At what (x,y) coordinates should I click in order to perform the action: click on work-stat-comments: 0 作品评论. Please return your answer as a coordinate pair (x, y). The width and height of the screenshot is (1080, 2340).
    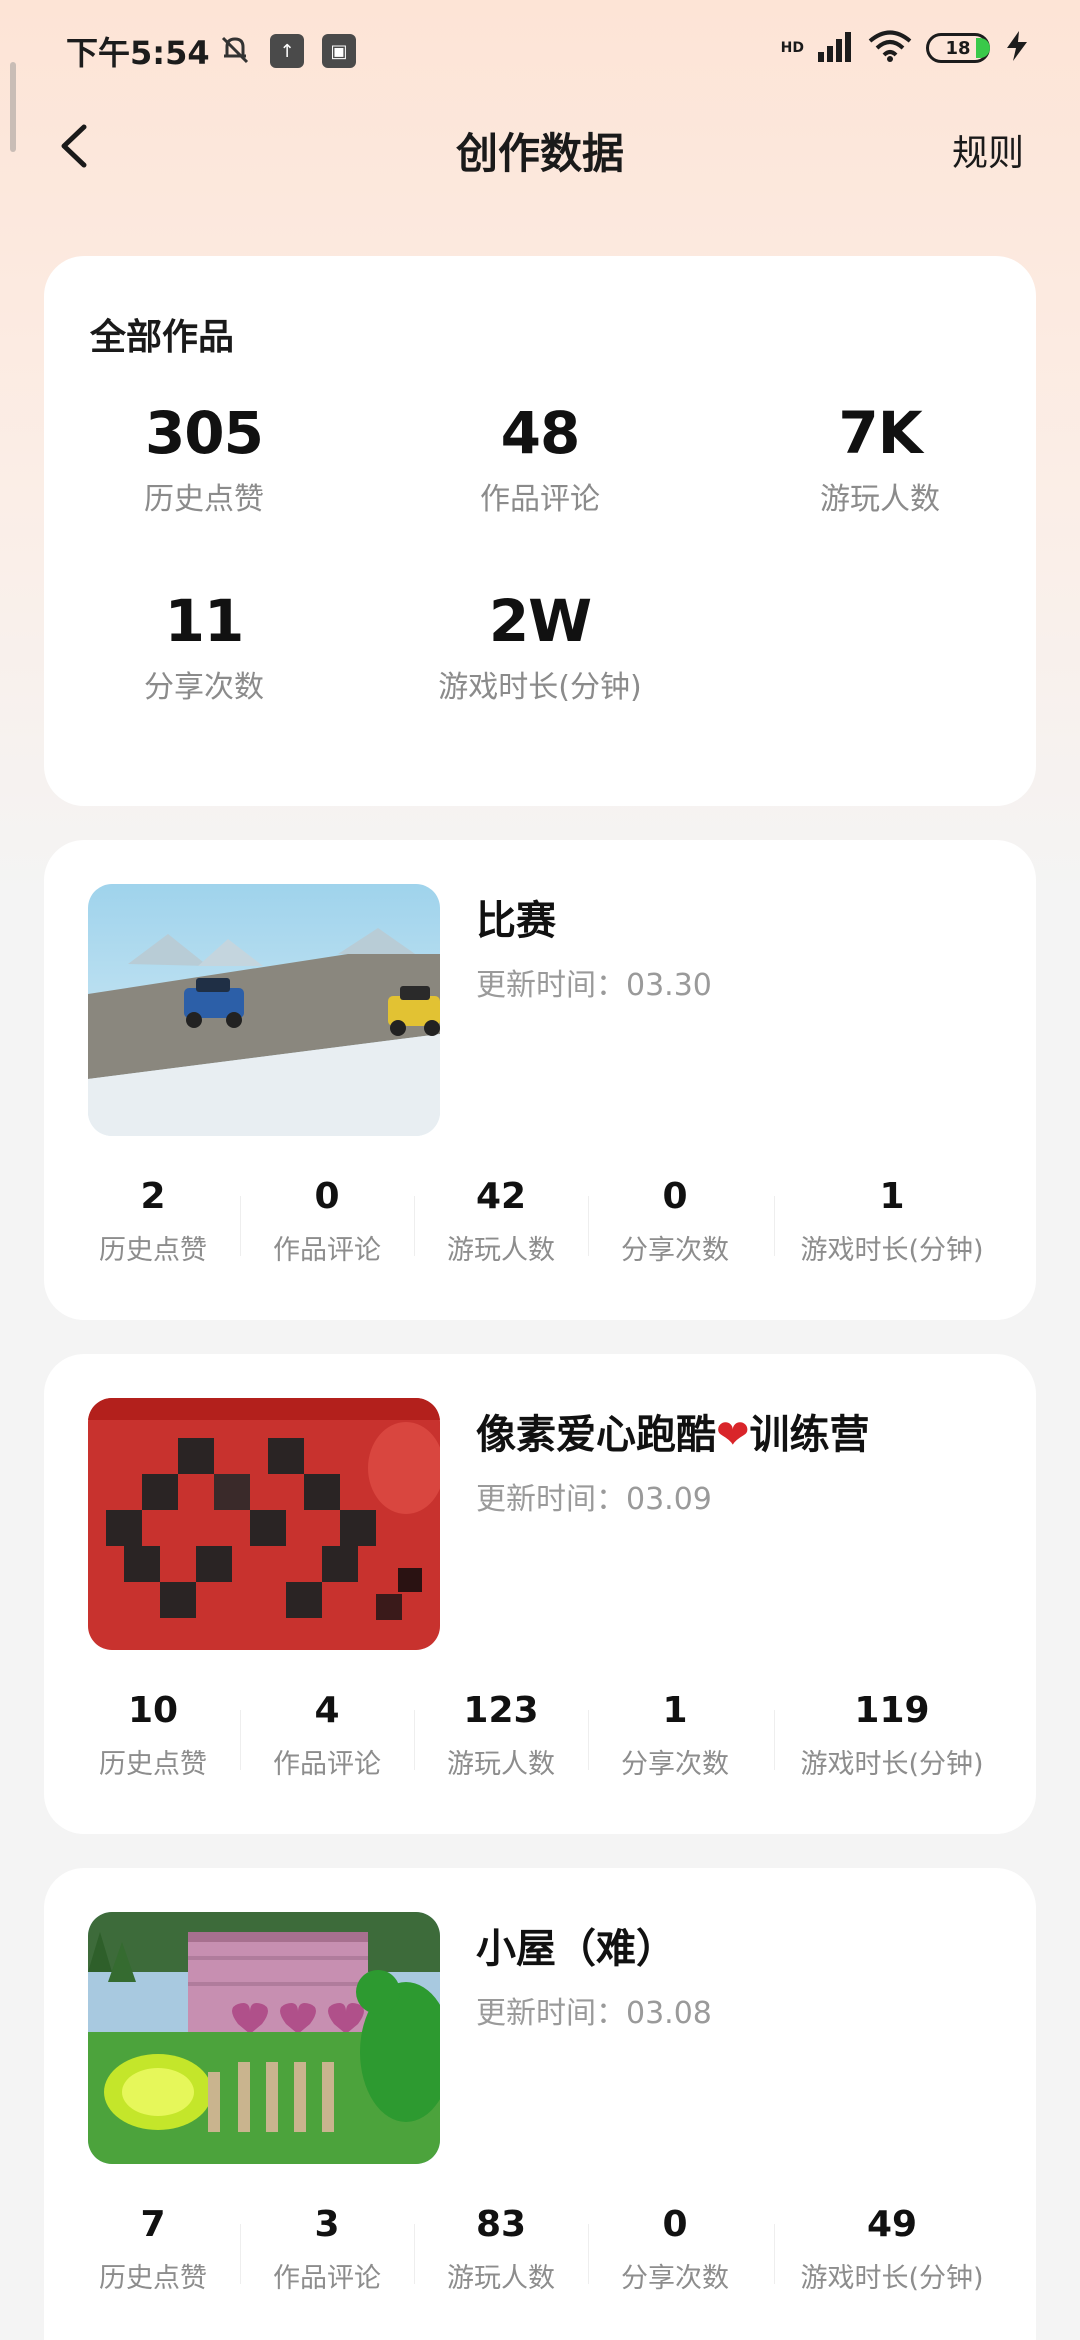
    Looking at the image, I should click on (327, 1220).